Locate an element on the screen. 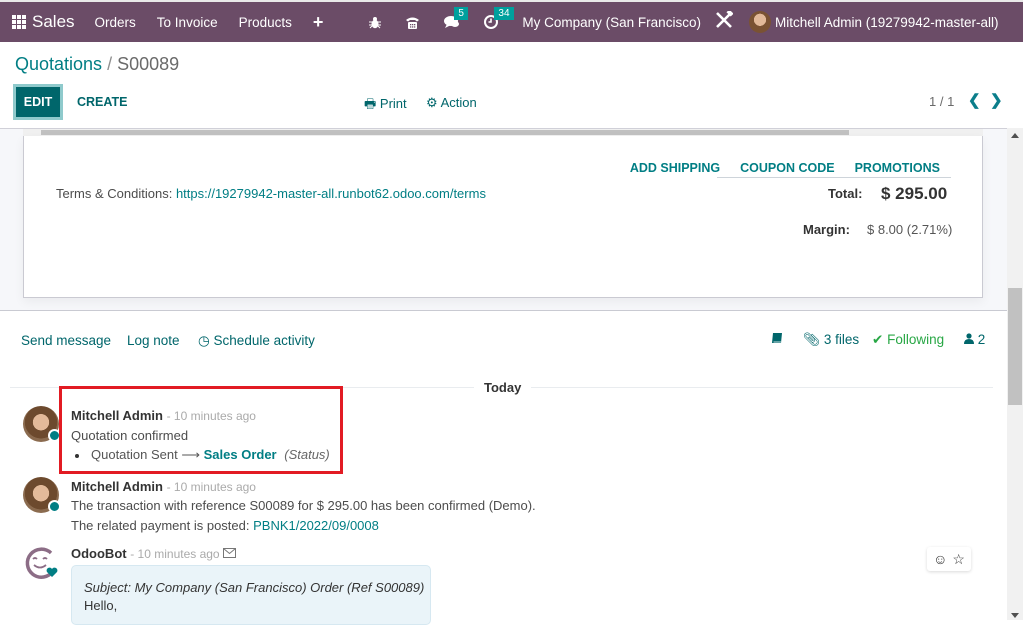  messages-badge: 5 is located at coordinates (461, 13).